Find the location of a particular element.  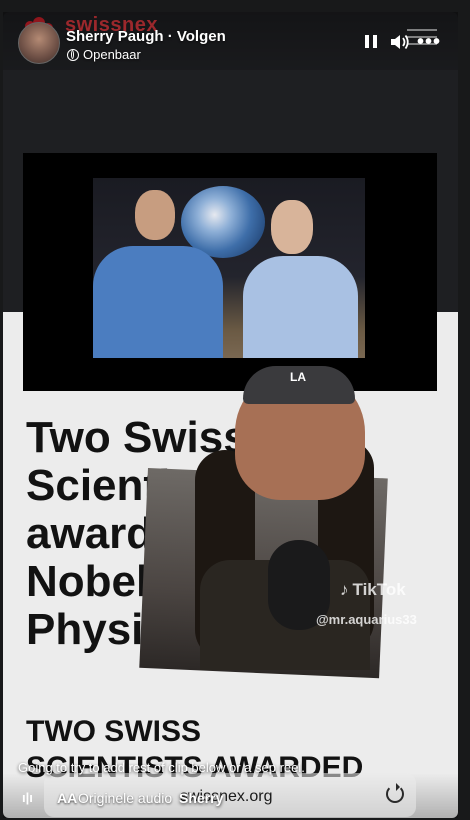

author-name-link: Sherry Paugh is located at coordinates (115, 36).